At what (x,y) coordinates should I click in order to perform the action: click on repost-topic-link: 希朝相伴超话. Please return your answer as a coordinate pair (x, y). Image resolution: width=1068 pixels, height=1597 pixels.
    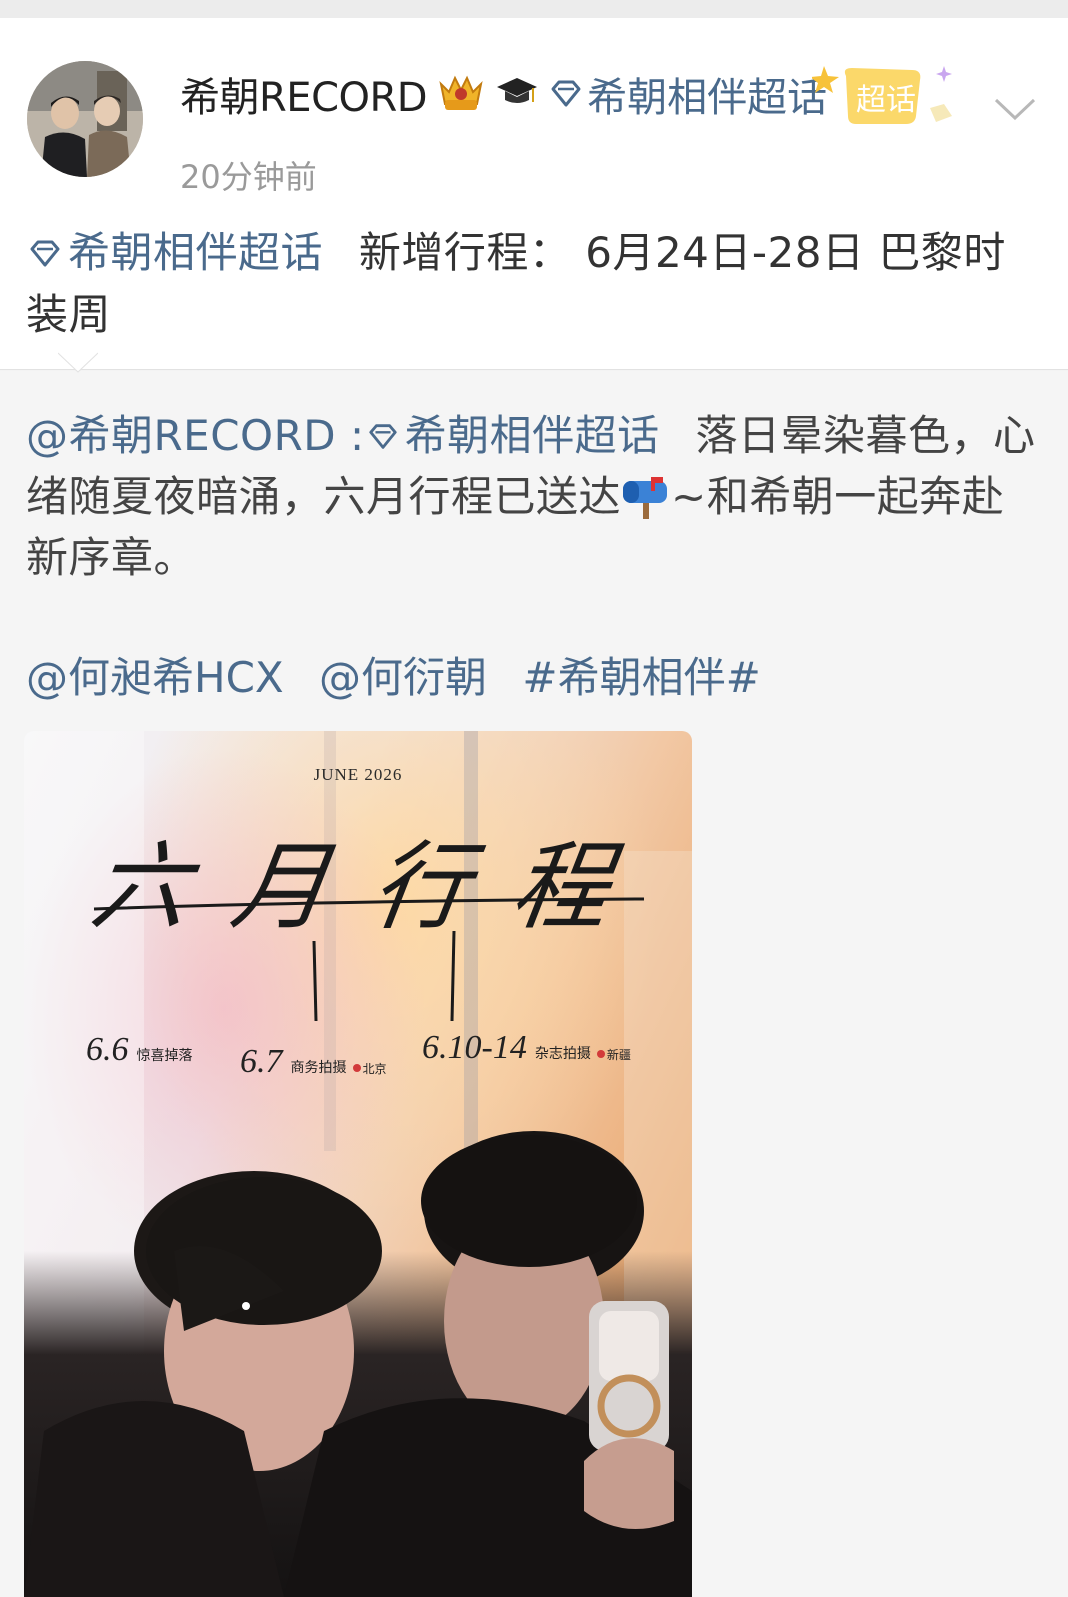
    Looking at the image, I should click on (512, 435).